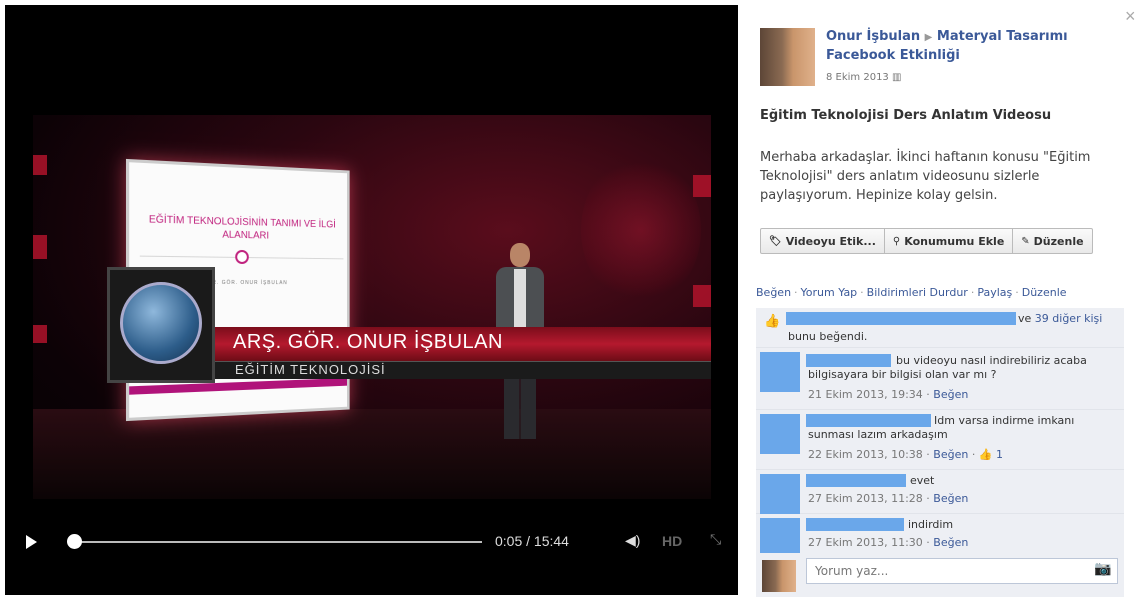  Describe the element at coordinates (532, 541) in the screenshot. I see `time-display: 0:05 / 15:44` at that location.